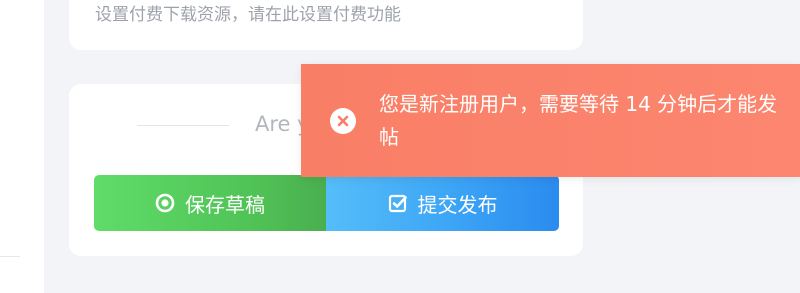  I want to click on sidebar-divider, so click(10, 256).